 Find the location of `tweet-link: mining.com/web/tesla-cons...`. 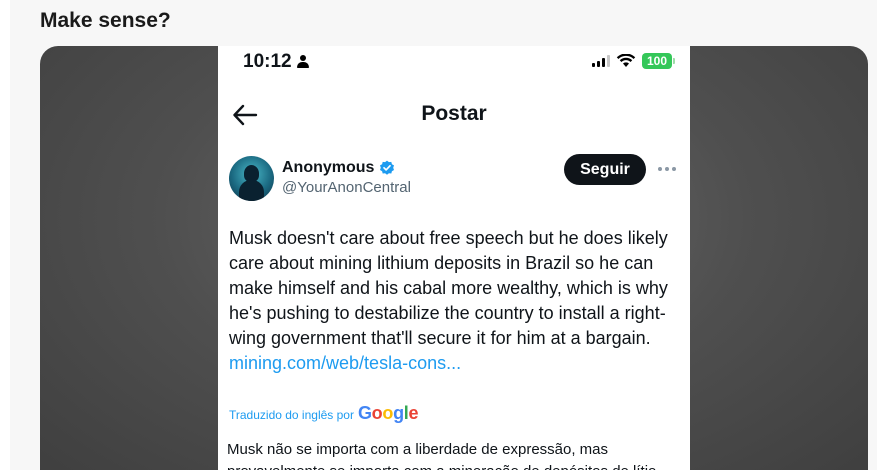

tweet-link: mining.com/web/tesla-cons... is located at coordinates (455, 363).